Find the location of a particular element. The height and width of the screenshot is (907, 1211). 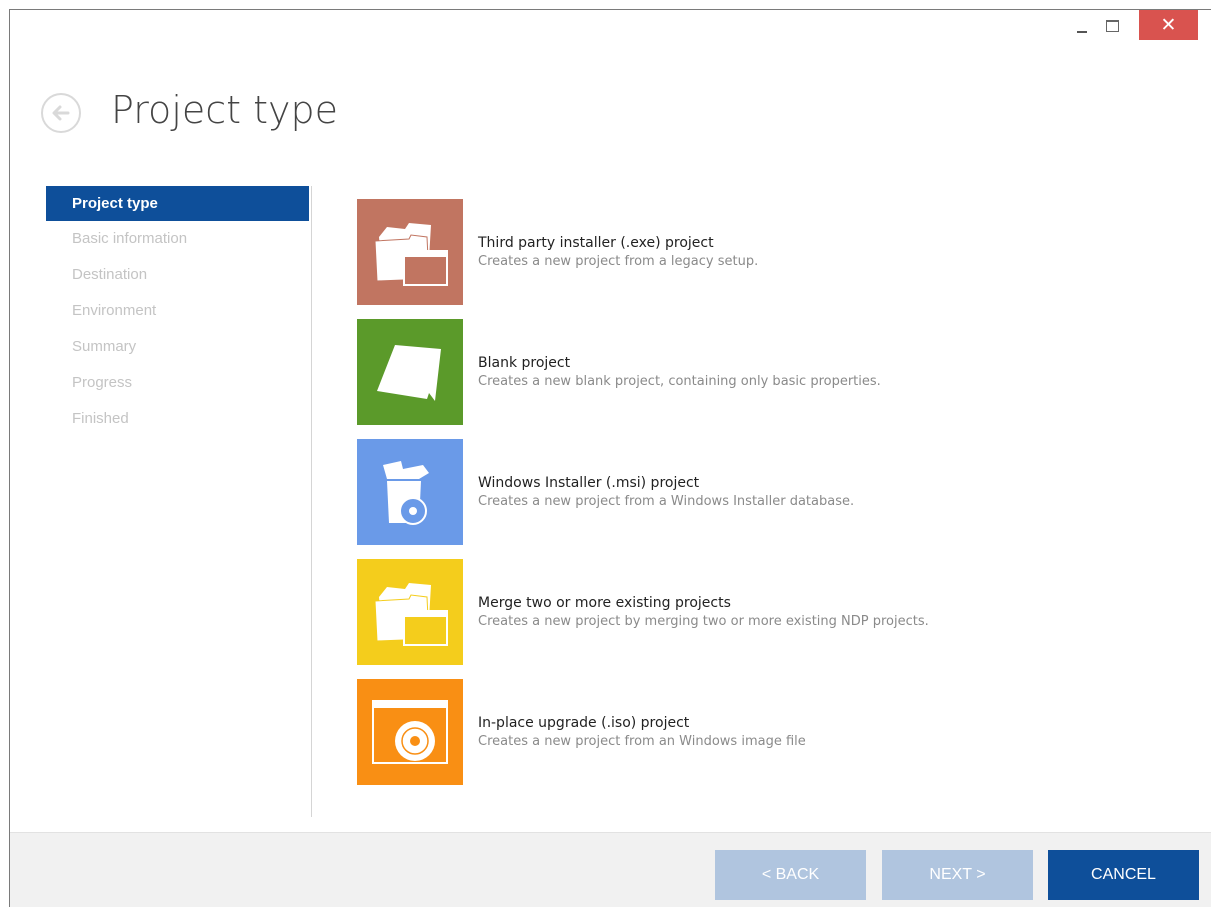

step-basic-information: Basic information is located at coordinates (130, 238).